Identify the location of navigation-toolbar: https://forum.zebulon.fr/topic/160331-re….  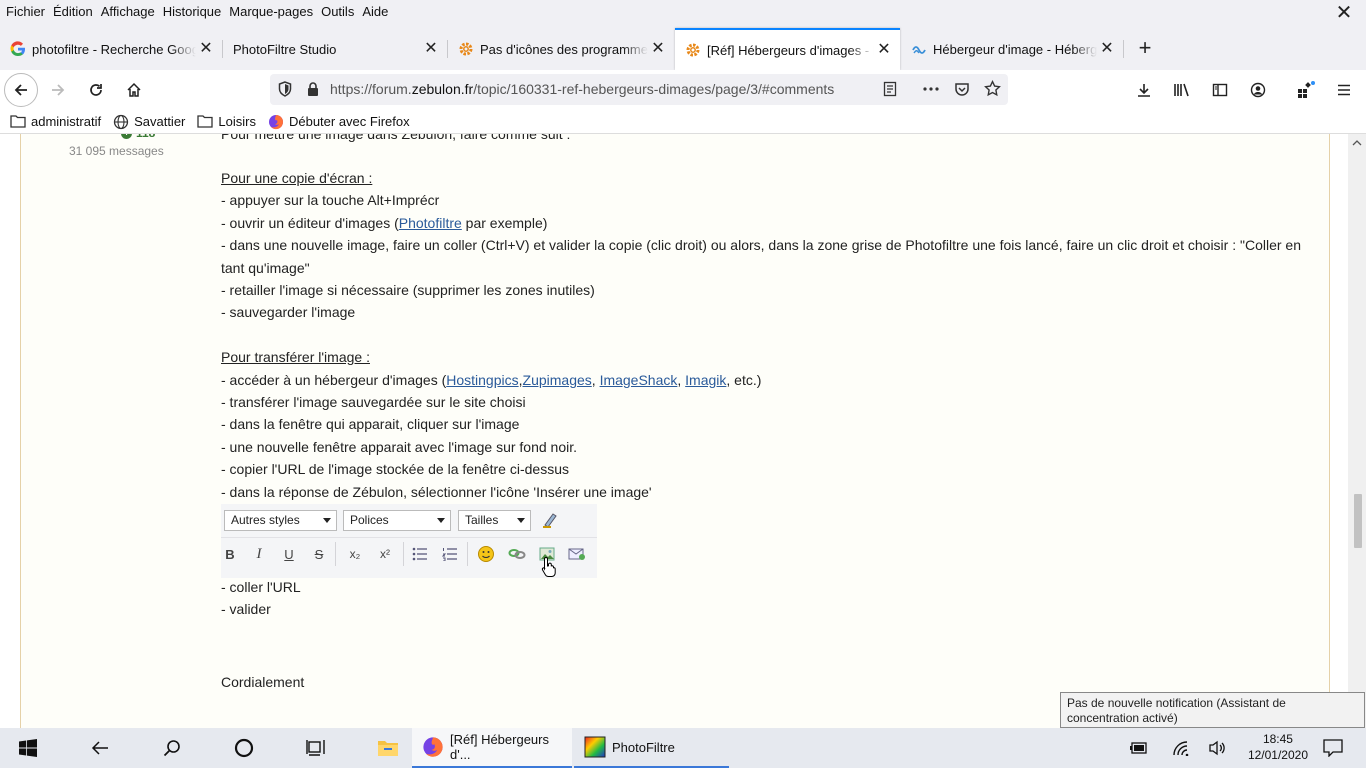
(683, 90).